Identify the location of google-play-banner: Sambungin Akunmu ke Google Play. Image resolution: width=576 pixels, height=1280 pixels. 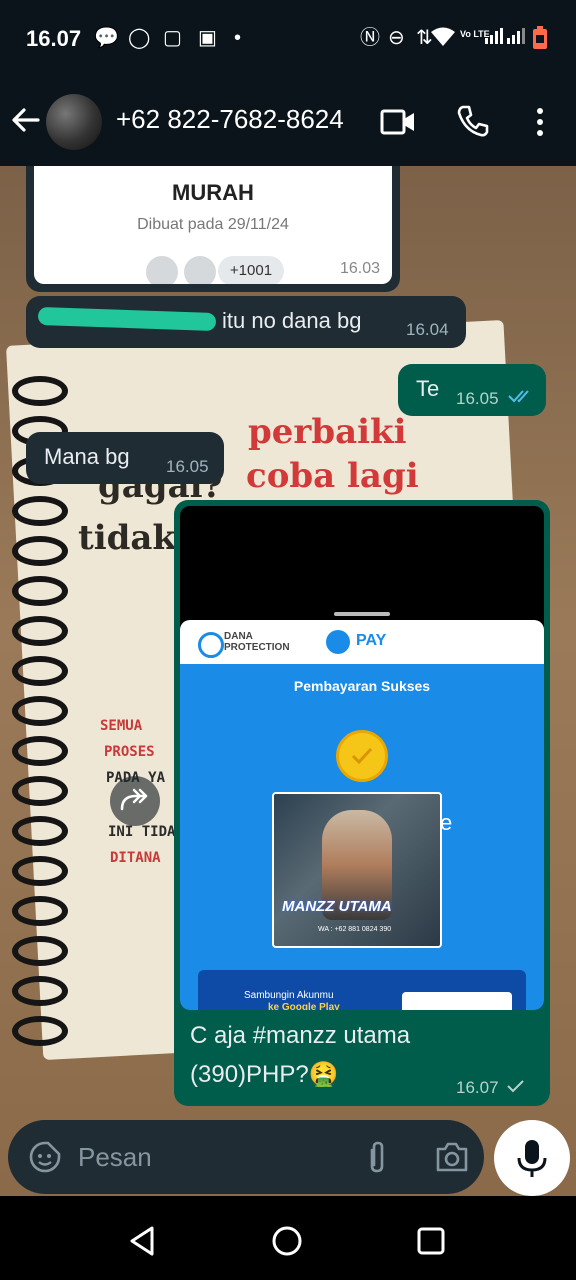
(362, 990).